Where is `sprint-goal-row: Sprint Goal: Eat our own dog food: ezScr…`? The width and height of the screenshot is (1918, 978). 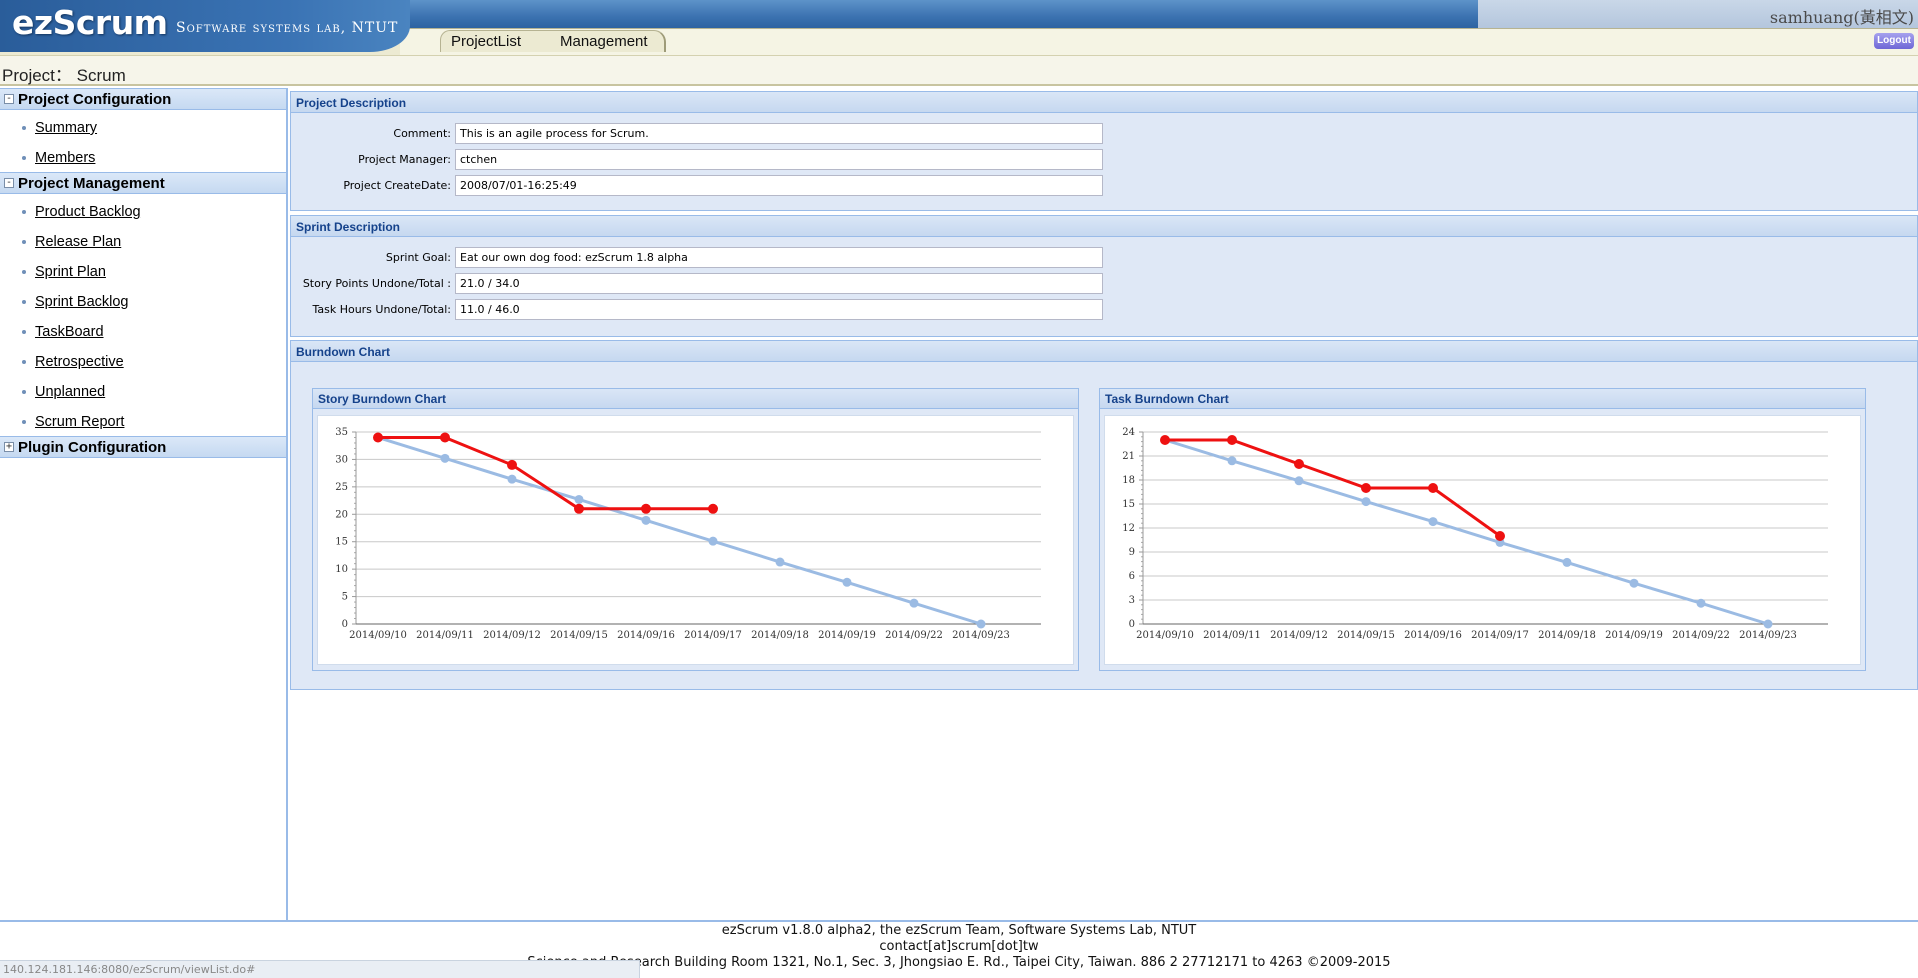
sprint-goal-row: Sprint Goal: Eat our own dog food: ezScr… is located at coordinates (841, 258).